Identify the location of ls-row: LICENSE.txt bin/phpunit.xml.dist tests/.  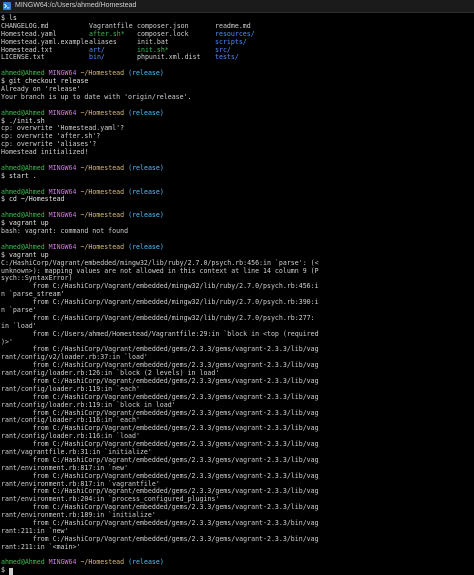
(236, 58).